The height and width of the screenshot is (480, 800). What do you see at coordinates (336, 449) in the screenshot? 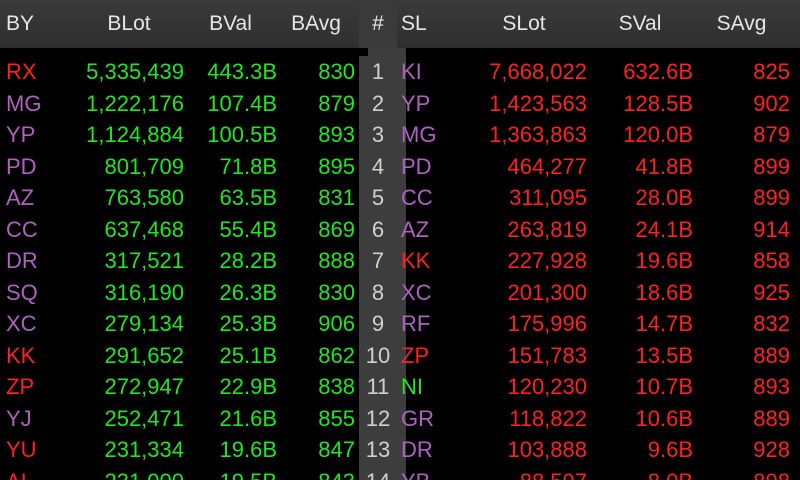
I see `buy-average: 847` at bounding box center [336, 449].